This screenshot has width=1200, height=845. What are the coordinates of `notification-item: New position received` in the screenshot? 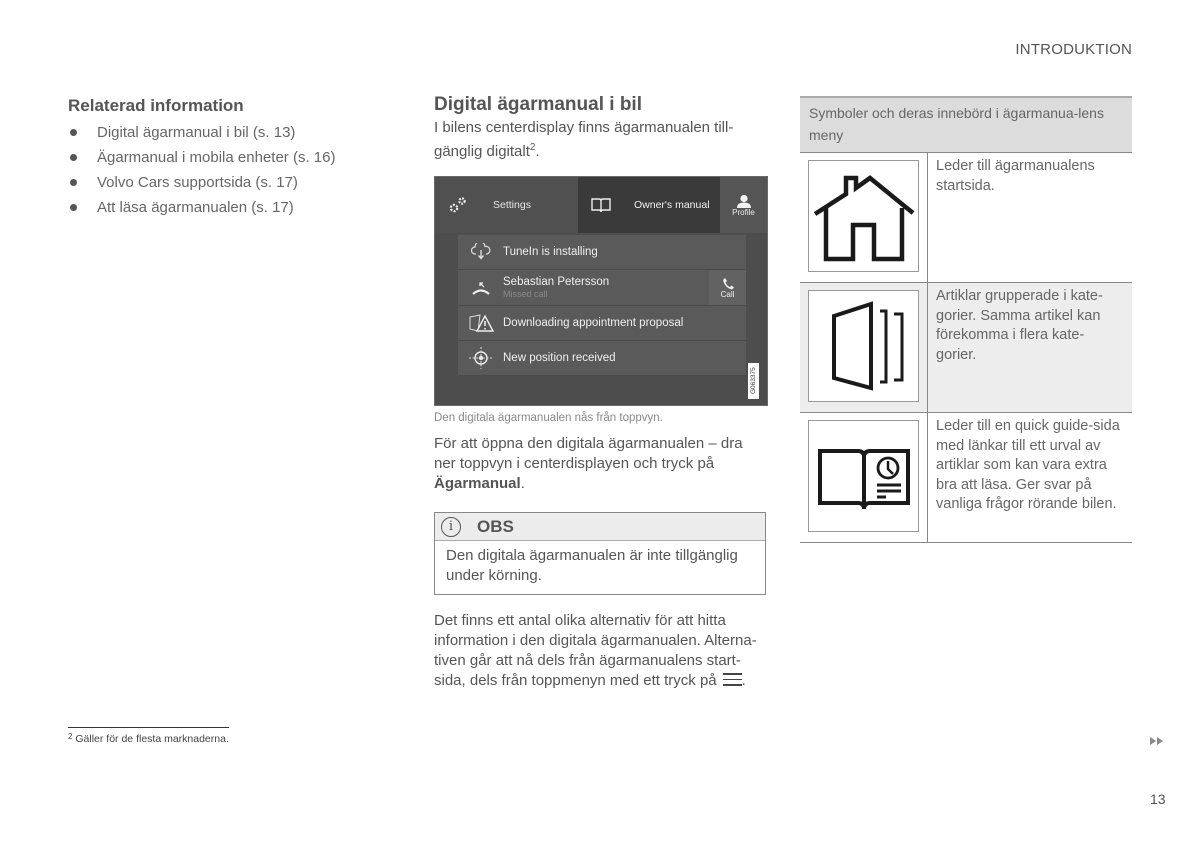 It's located at (602, 358).